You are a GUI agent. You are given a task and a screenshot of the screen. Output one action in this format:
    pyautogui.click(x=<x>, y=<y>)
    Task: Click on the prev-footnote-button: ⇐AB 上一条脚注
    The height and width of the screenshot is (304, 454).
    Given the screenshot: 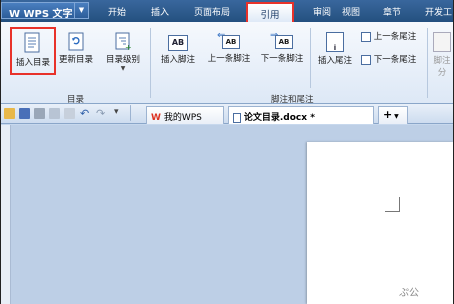 What is the action you would take?
    pyautogui.click(x=229, y=47)
    